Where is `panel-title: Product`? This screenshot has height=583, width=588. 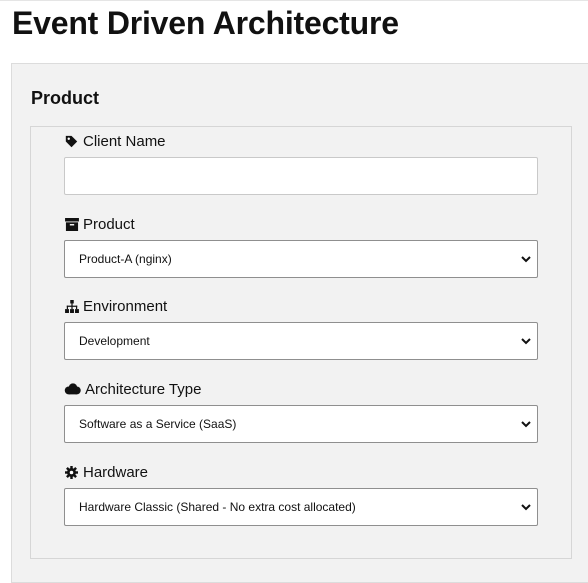
panel-title: Product is located at coordinates (65, 98).